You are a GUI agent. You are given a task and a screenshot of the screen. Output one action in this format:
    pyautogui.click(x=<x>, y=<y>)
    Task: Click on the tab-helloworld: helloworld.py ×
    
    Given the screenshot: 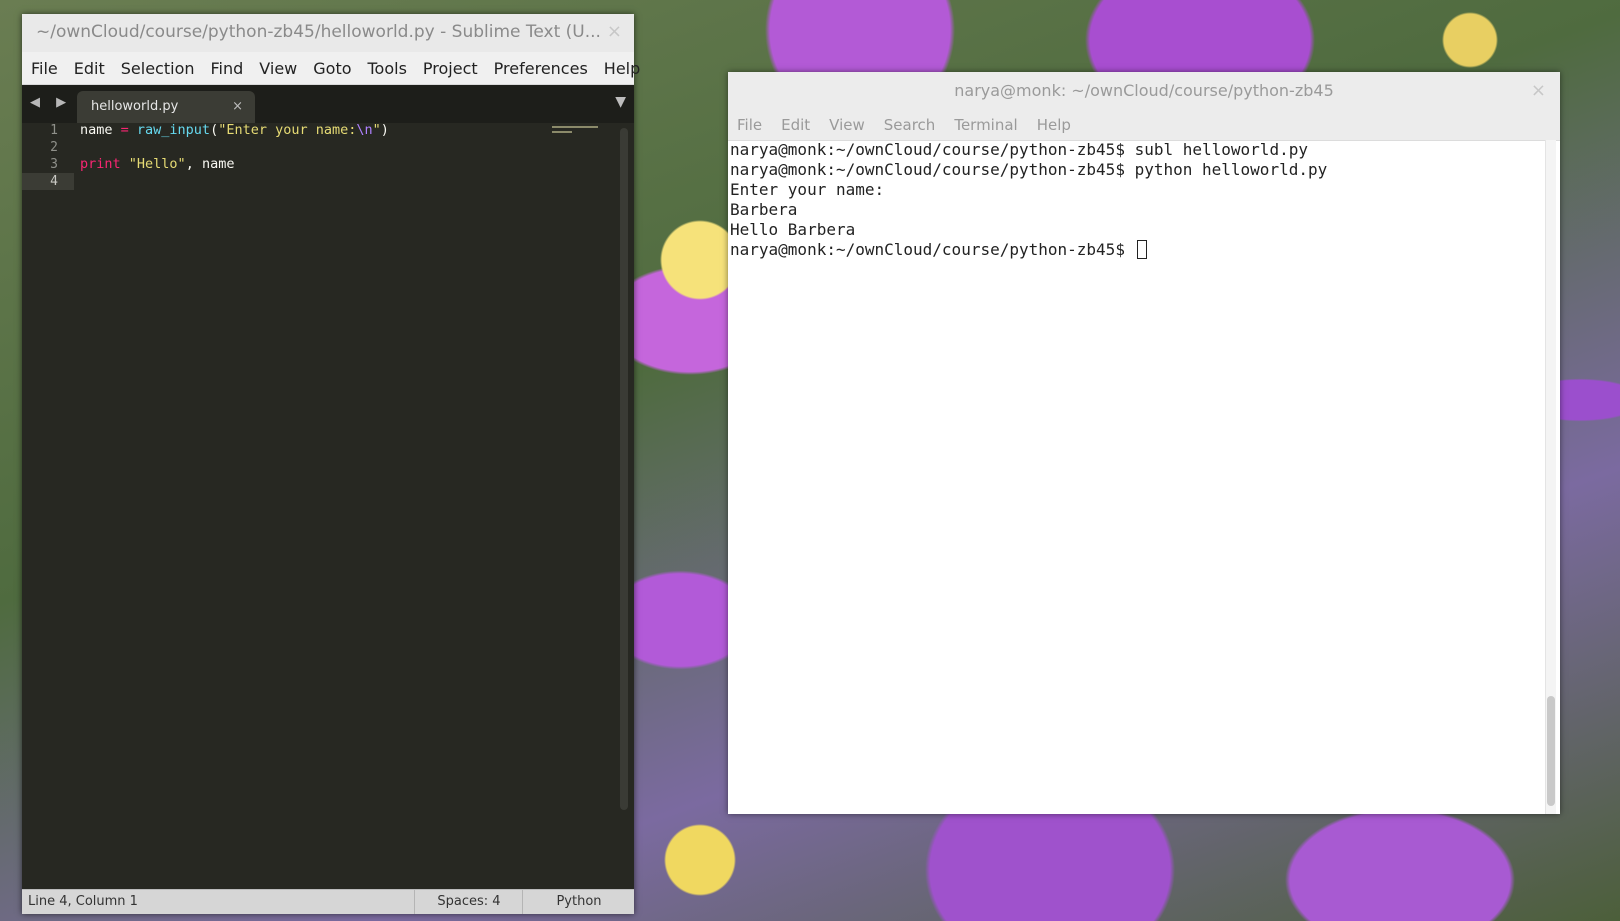 What is the action you would take?
    pyautogui.click(x=166, y=107)
    